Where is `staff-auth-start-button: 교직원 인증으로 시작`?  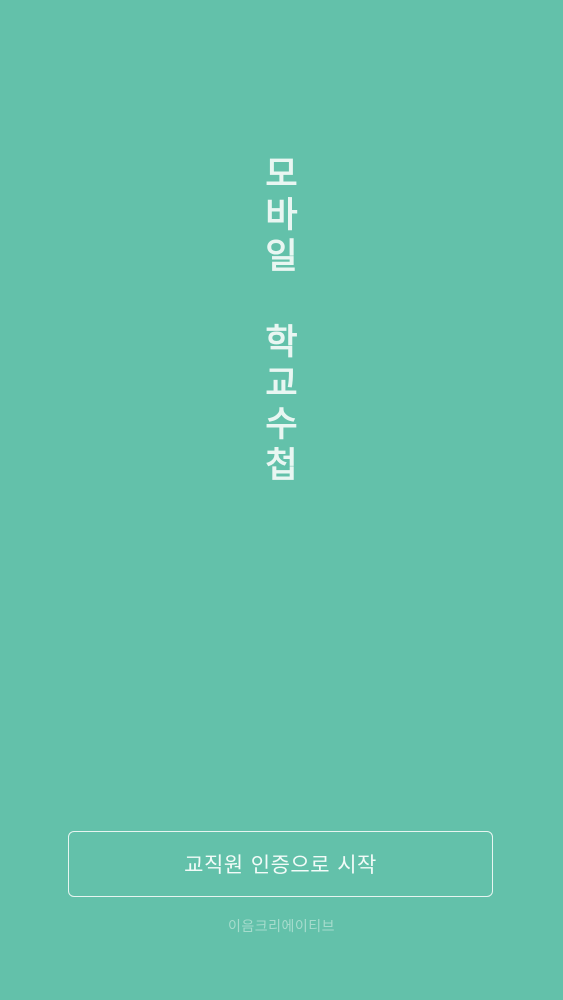
staff-auth-start-button: 교직원 인증으로 시작 is located at coordinates (280, 864).